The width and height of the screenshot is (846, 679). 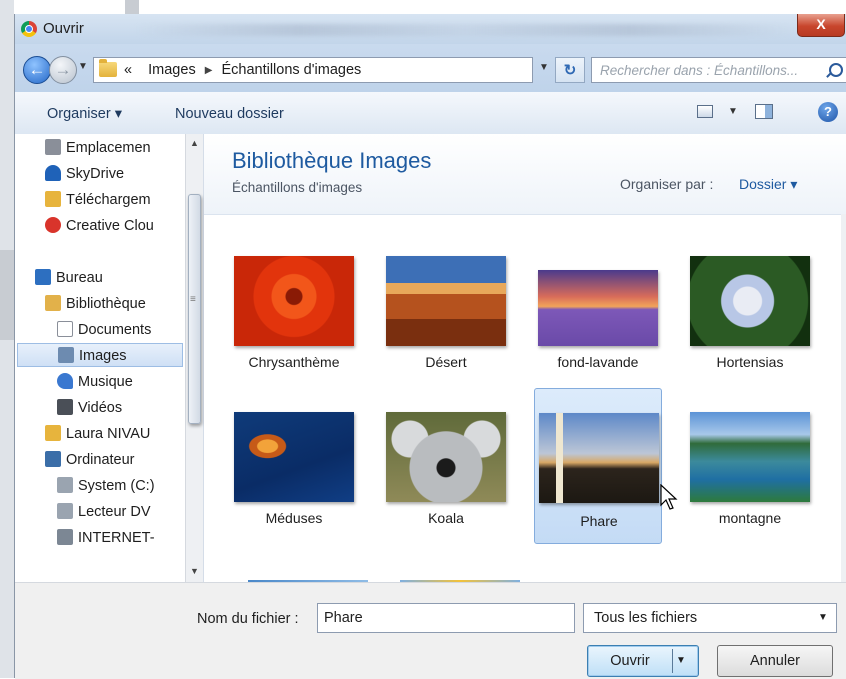 I want to click on split-button-divider, so click(x=672, y=661).